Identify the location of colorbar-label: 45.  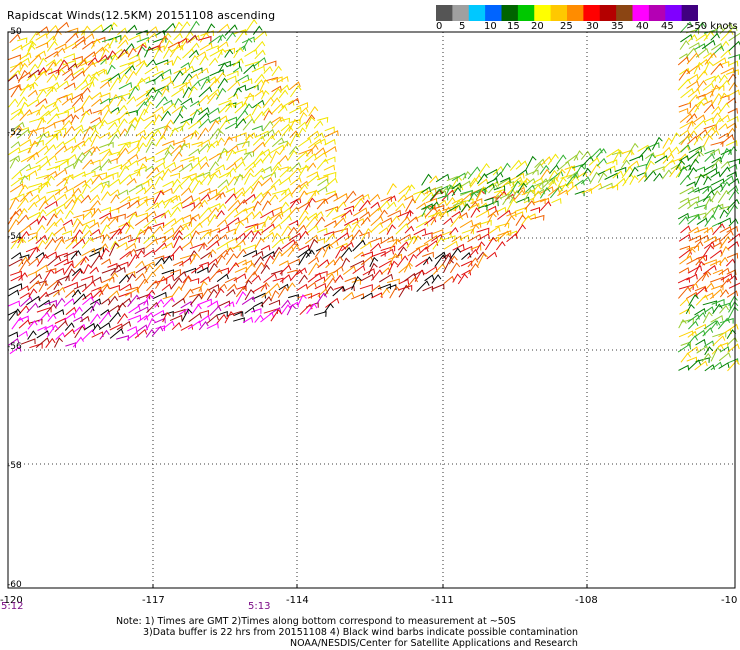
(667, 26).